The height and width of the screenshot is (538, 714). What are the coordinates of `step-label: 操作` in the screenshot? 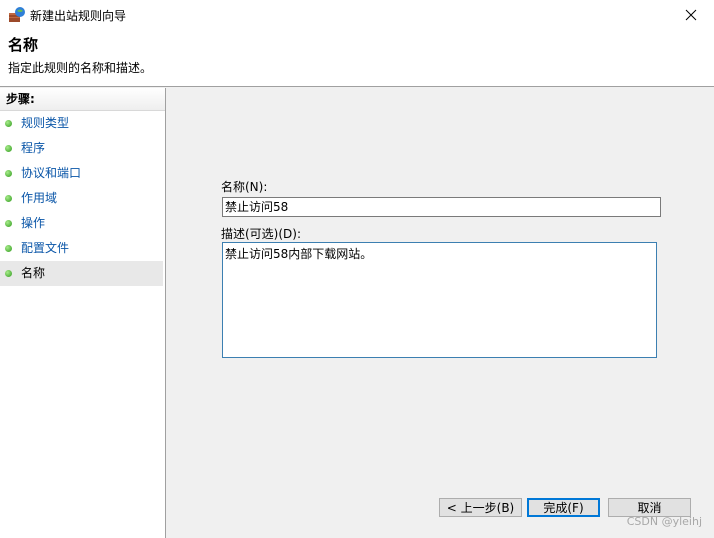 It's located at (33, 223).